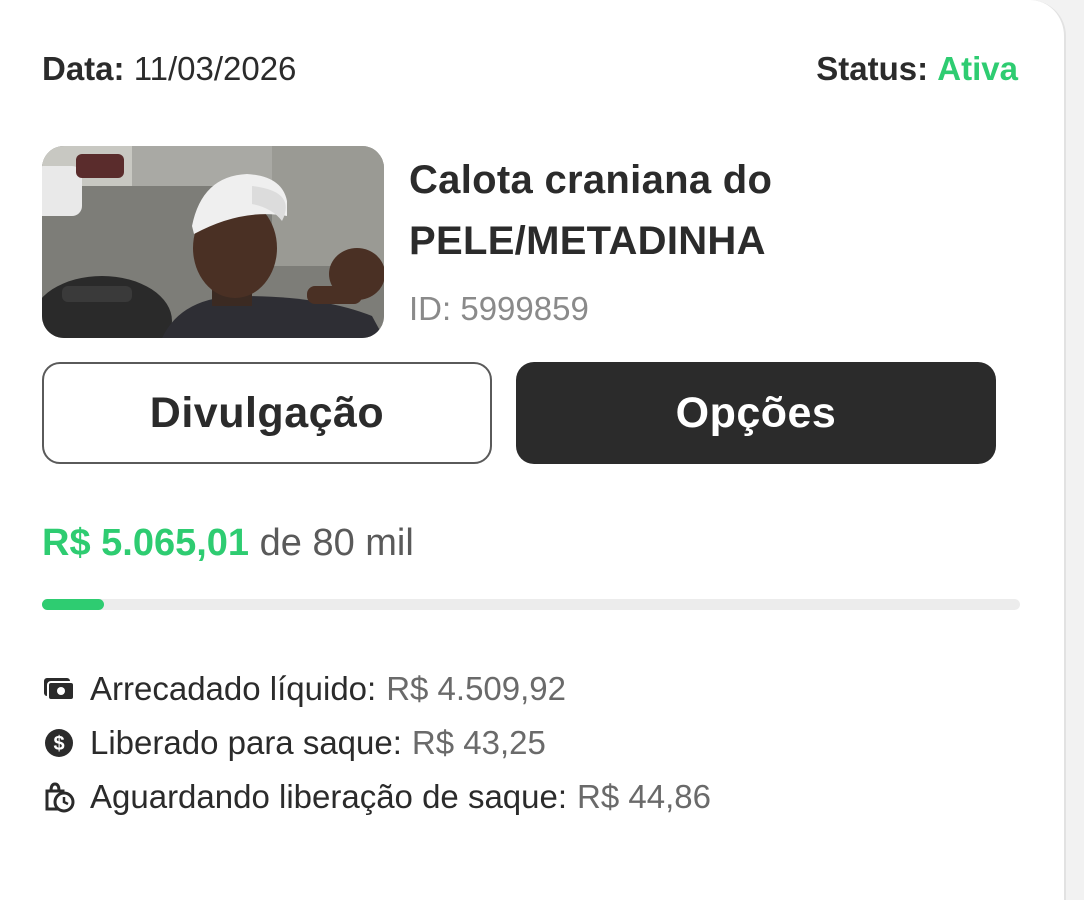  I want to click on share-button: Divulgação, so click(267, 413).